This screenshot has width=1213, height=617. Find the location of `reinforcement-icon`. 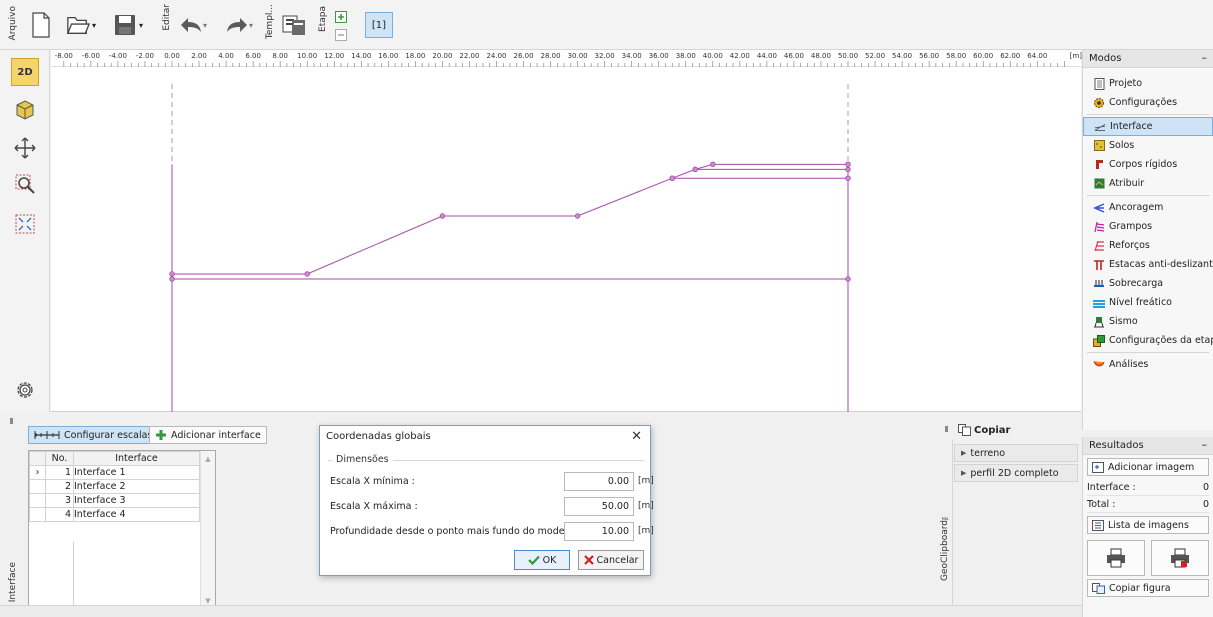

reinforcement-icon is located at coordinates (1099, 246).